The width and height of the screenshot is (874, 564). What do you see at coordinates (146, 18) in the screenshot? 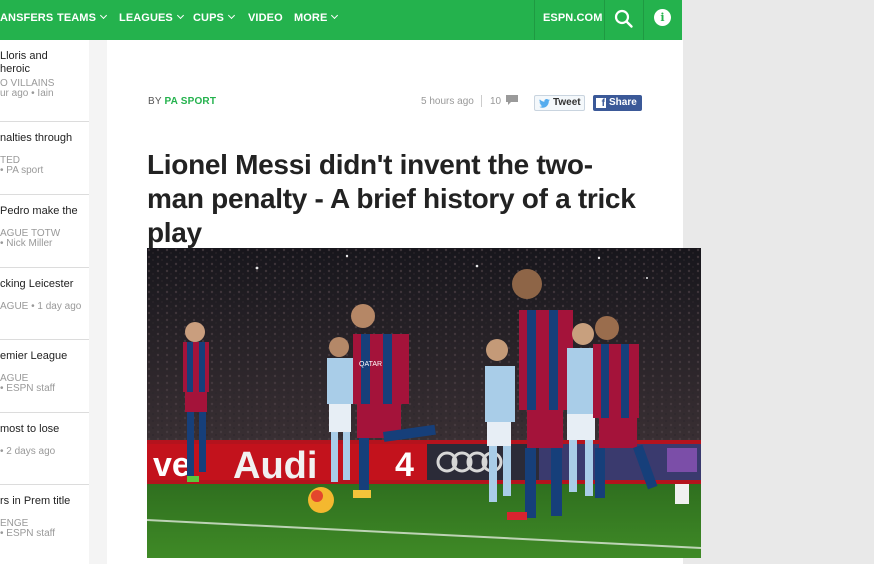
I see `nav-item-label: LEAGUES` at bounding box center [146, 18].